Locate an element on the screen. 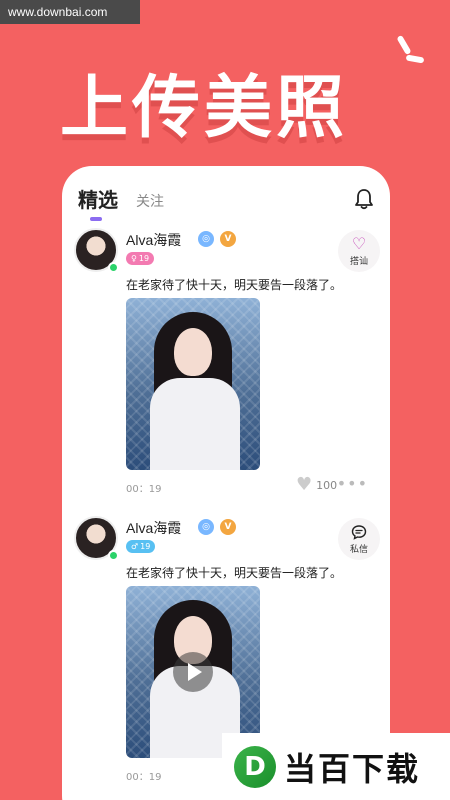 This screenshot has width=450, height=800. sparkle-decoration is located at coordinates (410, 50).